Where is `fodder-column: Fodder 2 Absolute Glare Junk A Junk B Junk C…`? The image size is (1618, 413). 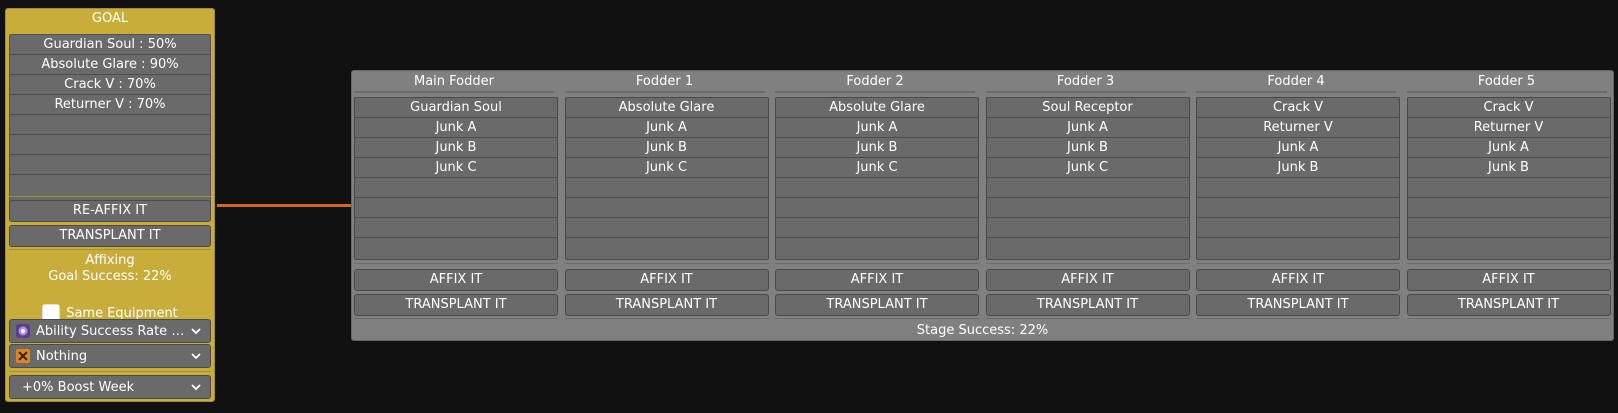 fodder-column: Fodder 2 Absolute Glare Junk A Junk B Junk C… is located at coordinates (876, 195).